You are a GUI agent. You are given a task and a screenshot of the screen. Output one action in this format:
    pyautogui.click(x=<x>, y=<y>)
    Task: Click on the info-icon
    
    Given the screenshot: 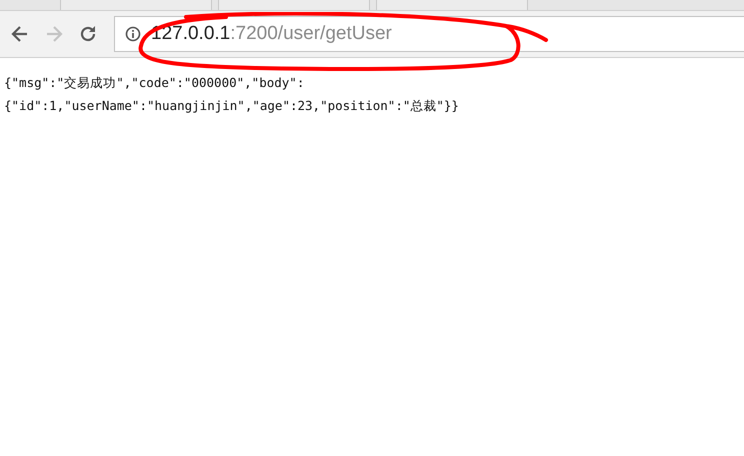 What is the action you would take?
    pyautogui.click(x=133, y=34)
    